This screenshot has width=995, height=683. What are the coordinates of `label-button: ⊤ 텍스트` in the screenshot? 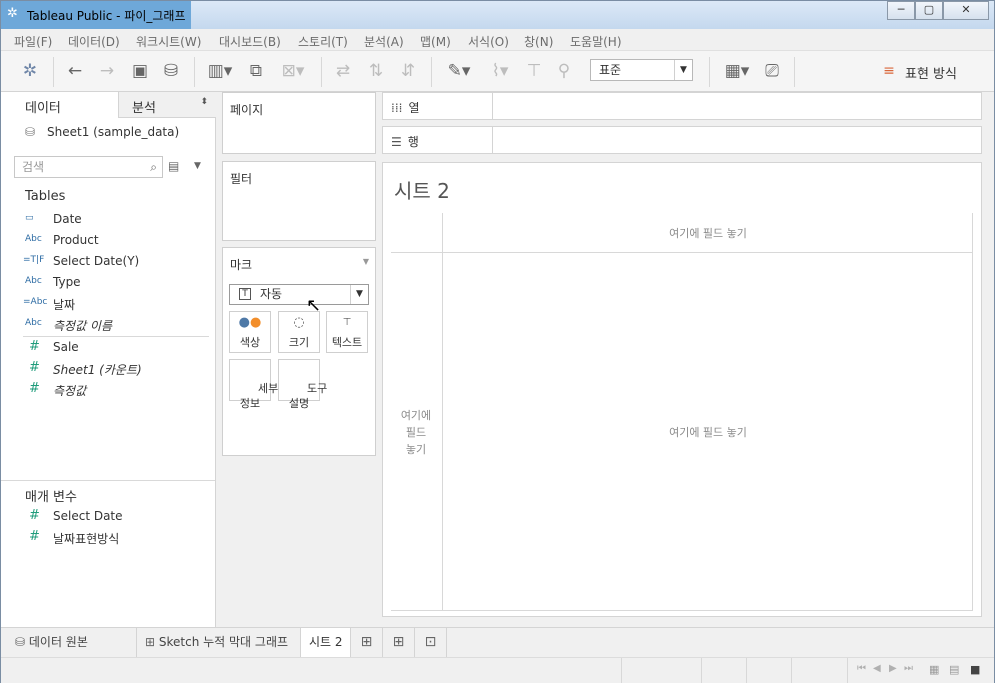 It's located at (347, 332).